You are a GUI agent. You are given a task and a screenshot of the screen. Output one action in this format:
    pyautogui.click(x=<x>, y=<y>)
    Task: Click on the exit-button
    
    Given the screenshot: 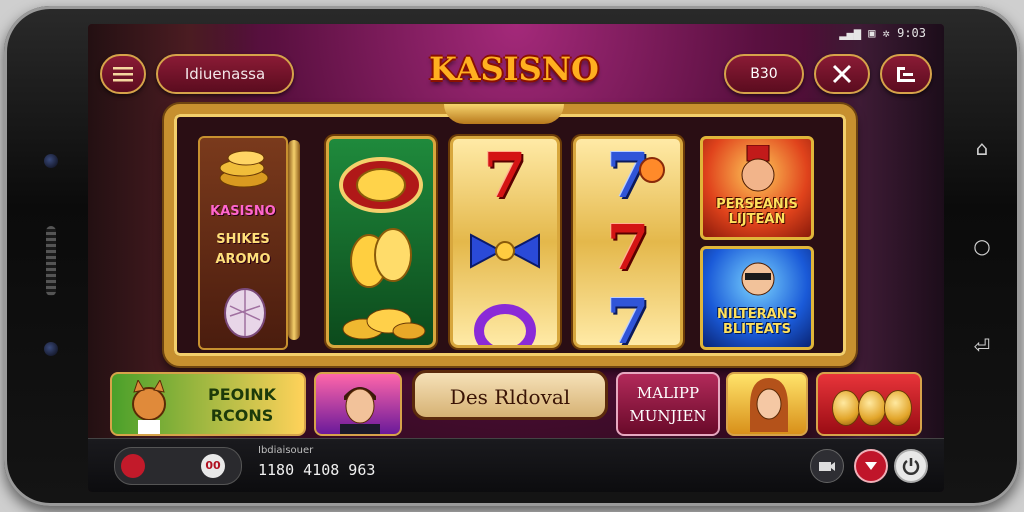 What is the action you would take?
    pyautogui.click(x=906, y=74)
    